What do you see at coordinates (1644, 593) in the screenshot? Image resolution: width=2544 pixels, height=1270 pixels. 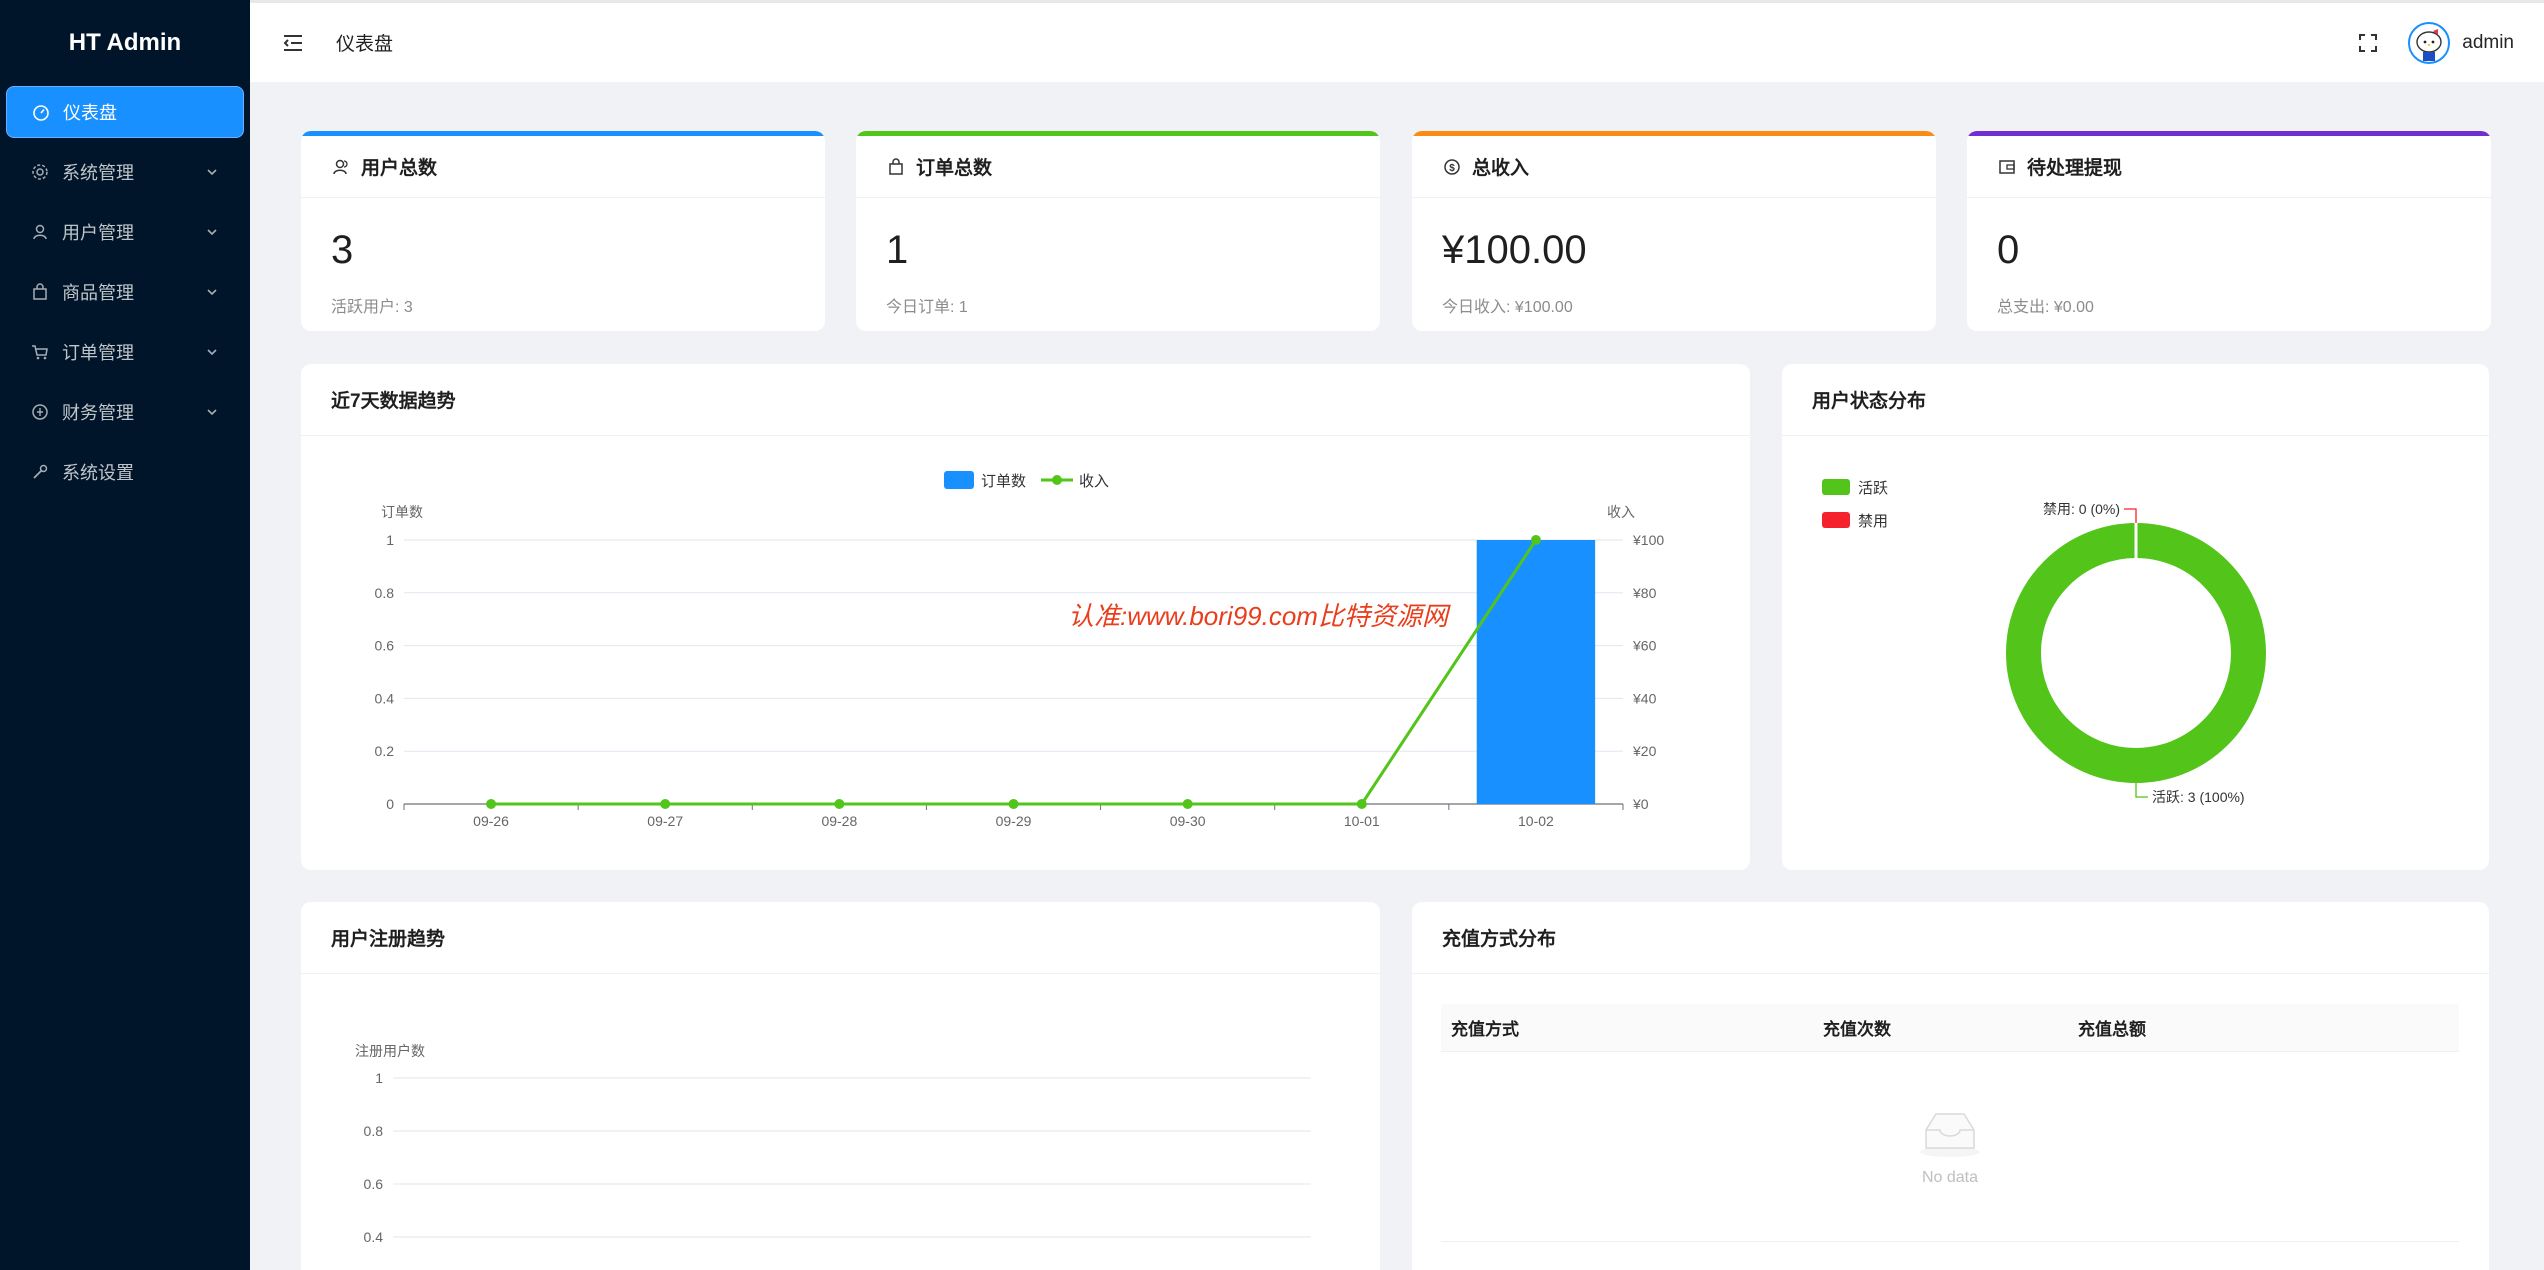 I see `y-tick-label-right: ¥80` at bounding box center [1644, 593].